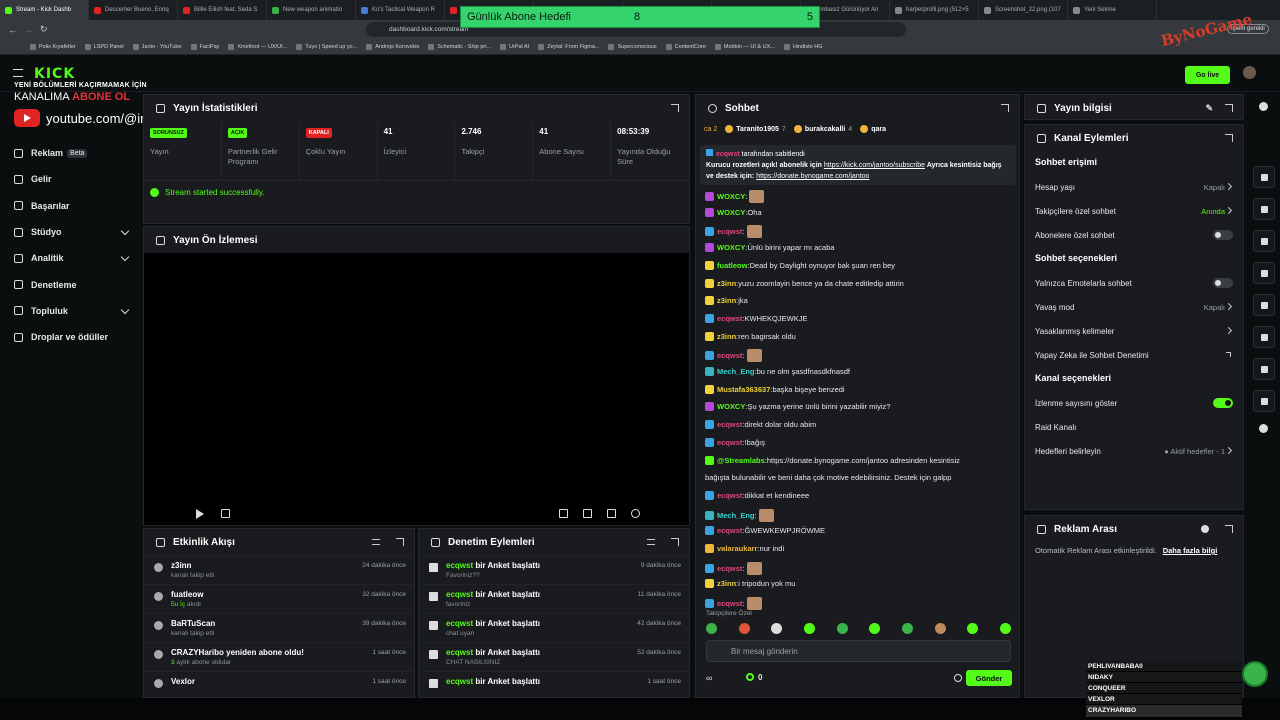 The width and height of the screenshot is (1280, 720). Describe the element at coordinates (1264, 177) in the screenshot. I see `rail-button-camera` at that location.